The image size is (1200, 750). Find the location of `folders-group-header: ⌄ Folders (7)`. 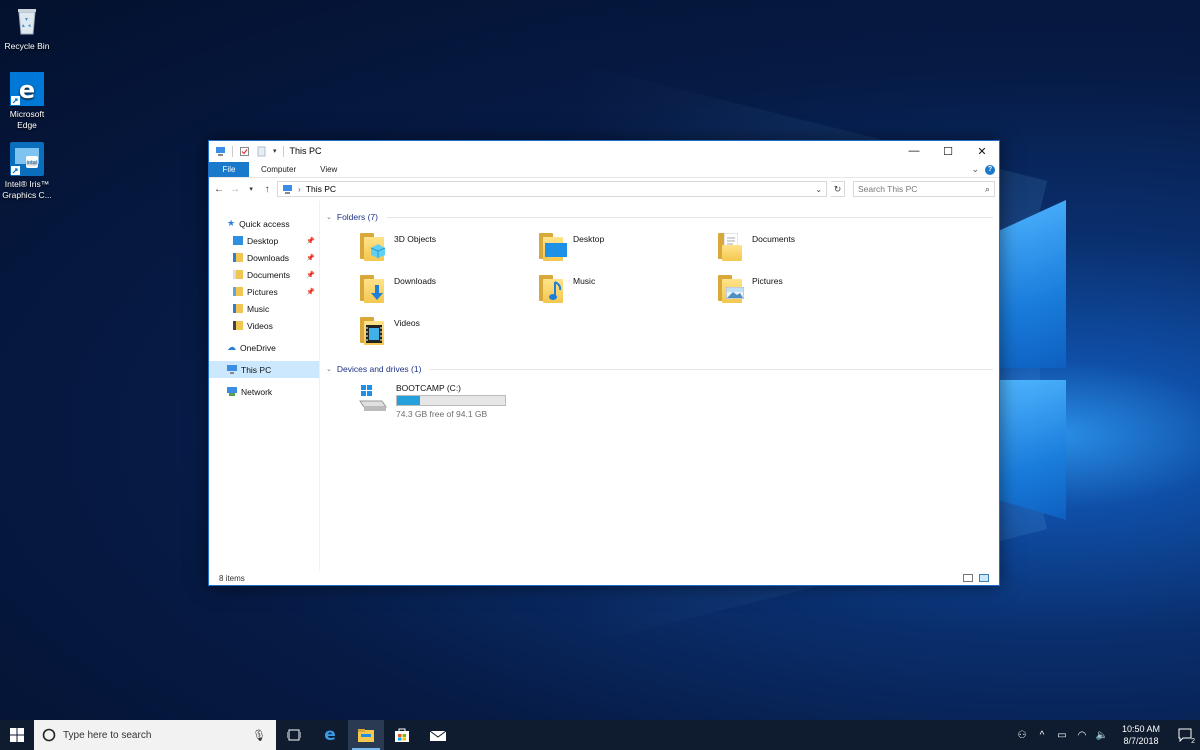

folders-group-header: ⌄ Folders (7) is located at coordinates (659, 217).